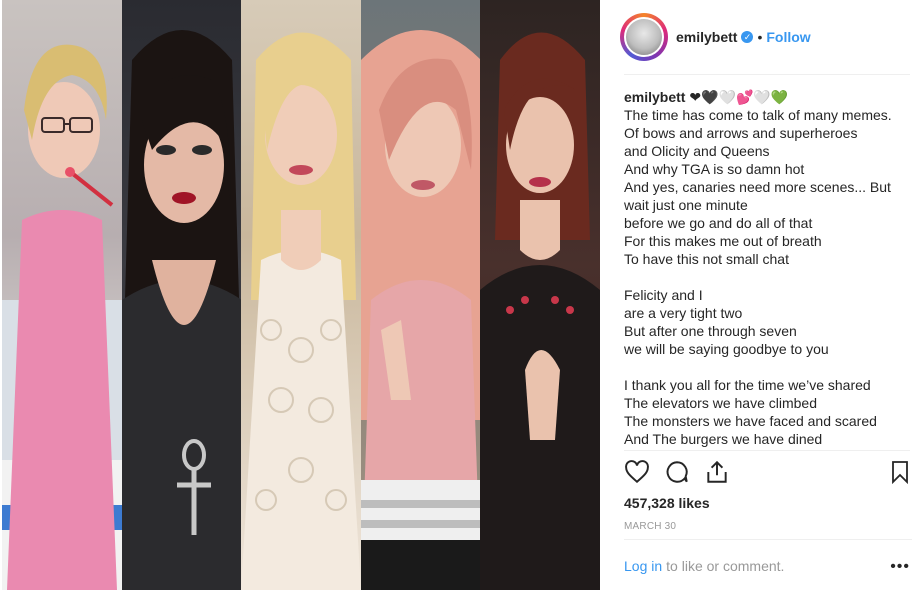 The image size is (920, 591). I want to click on comment-prompt: to like or comment., so click(725, 565).